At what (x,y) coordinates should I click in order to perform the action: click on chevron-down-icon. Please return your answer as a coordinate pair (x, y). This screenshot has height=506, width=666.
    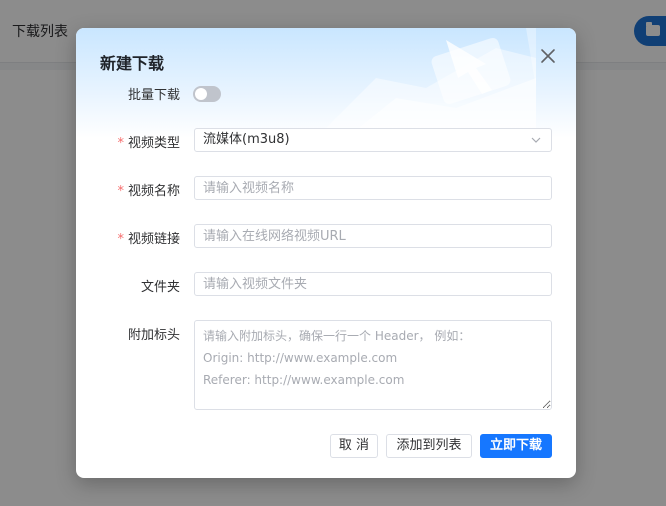
    Looking at the image, I should click on (536, 140).